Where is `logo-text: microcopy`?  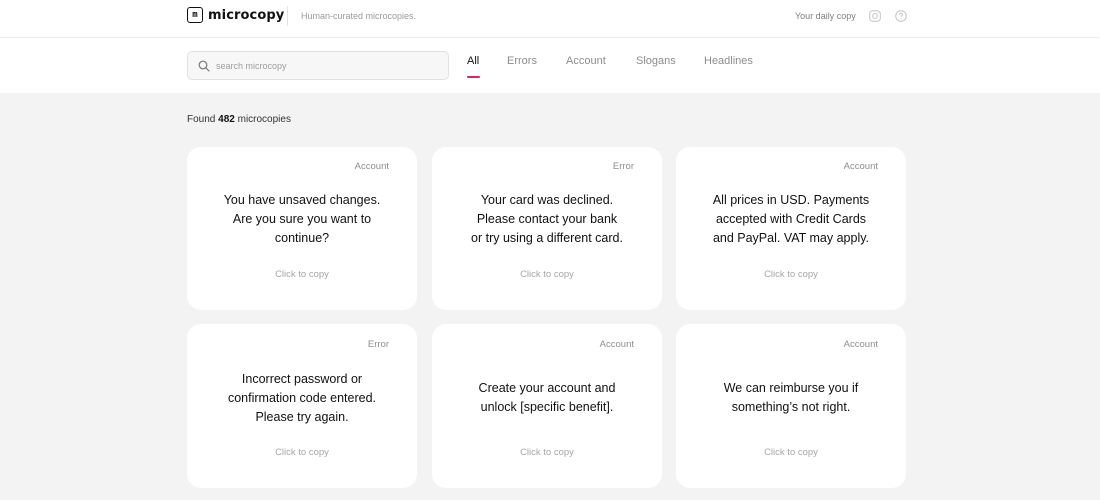
logo-text: microcopy is located at coordinates (246, 15).